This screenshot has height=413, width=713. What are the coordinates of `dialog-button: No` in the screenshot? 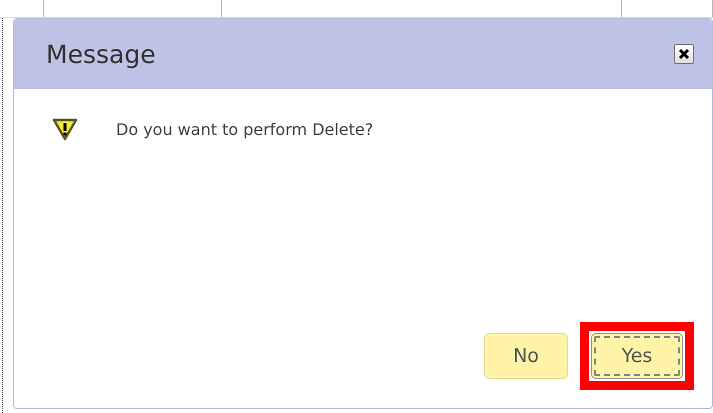 It's located at (526, 356).